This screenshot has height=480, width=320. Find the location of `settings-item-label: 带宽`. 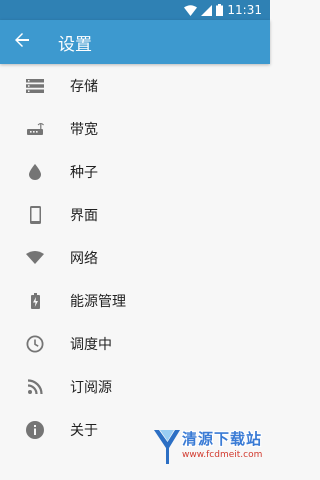

settings-item-label: 带宽 is located at coordinates (84, 129).